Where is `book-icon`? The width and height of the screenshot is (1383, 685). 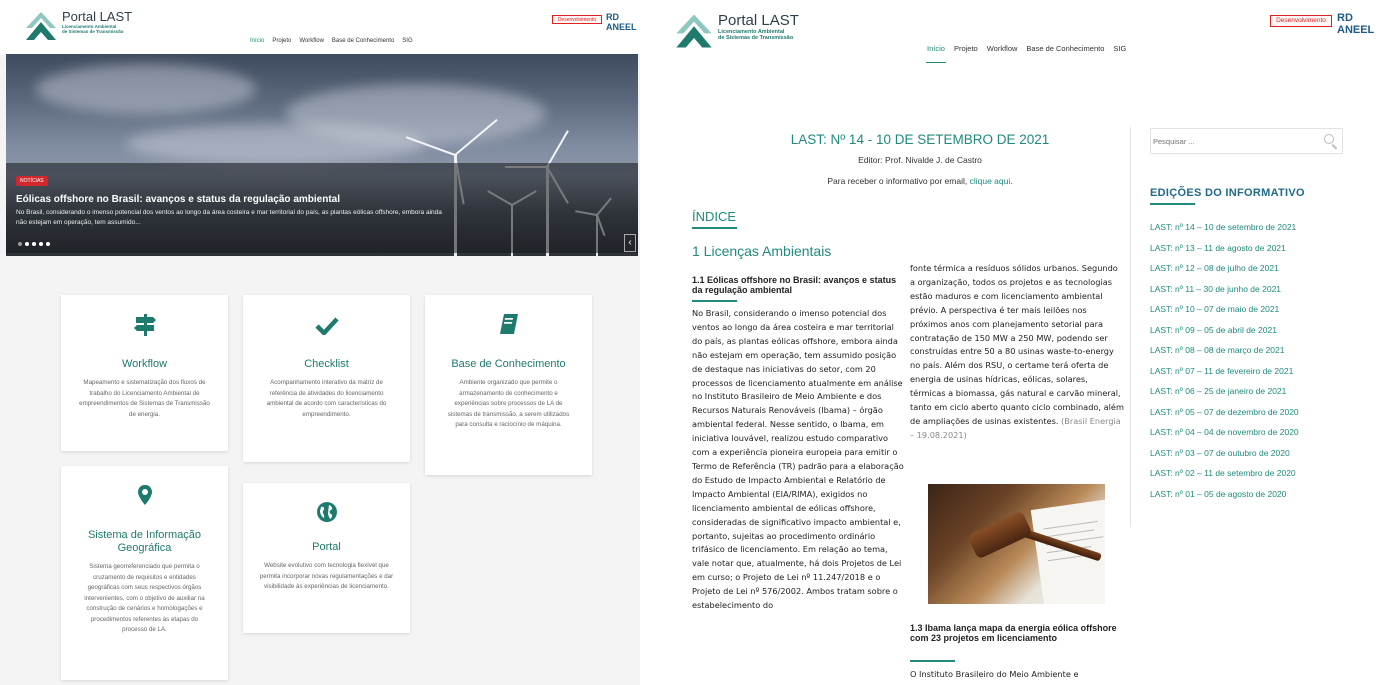 book-icon is located at coordinates (508, 326).